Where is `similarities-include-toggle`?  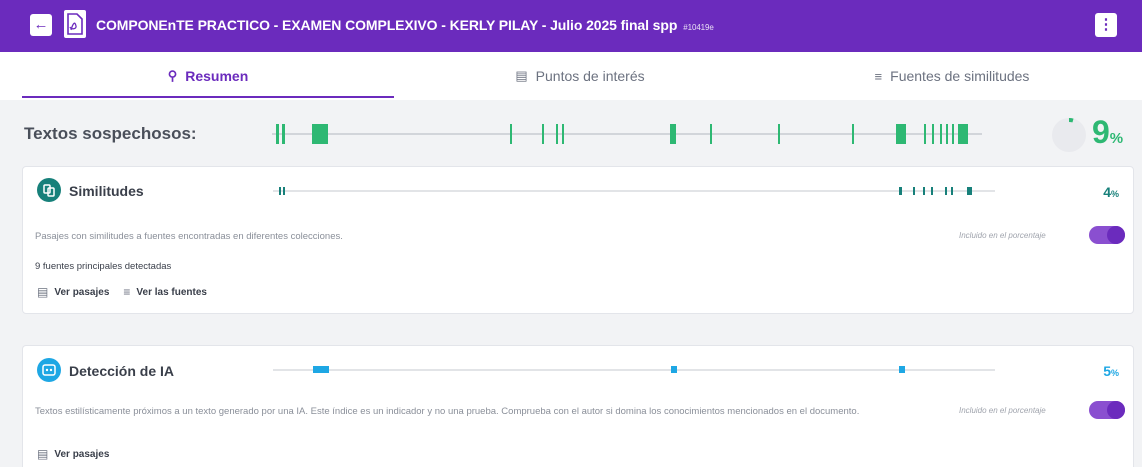 similarities-include-toggle is located at coordinates (1107, 235).